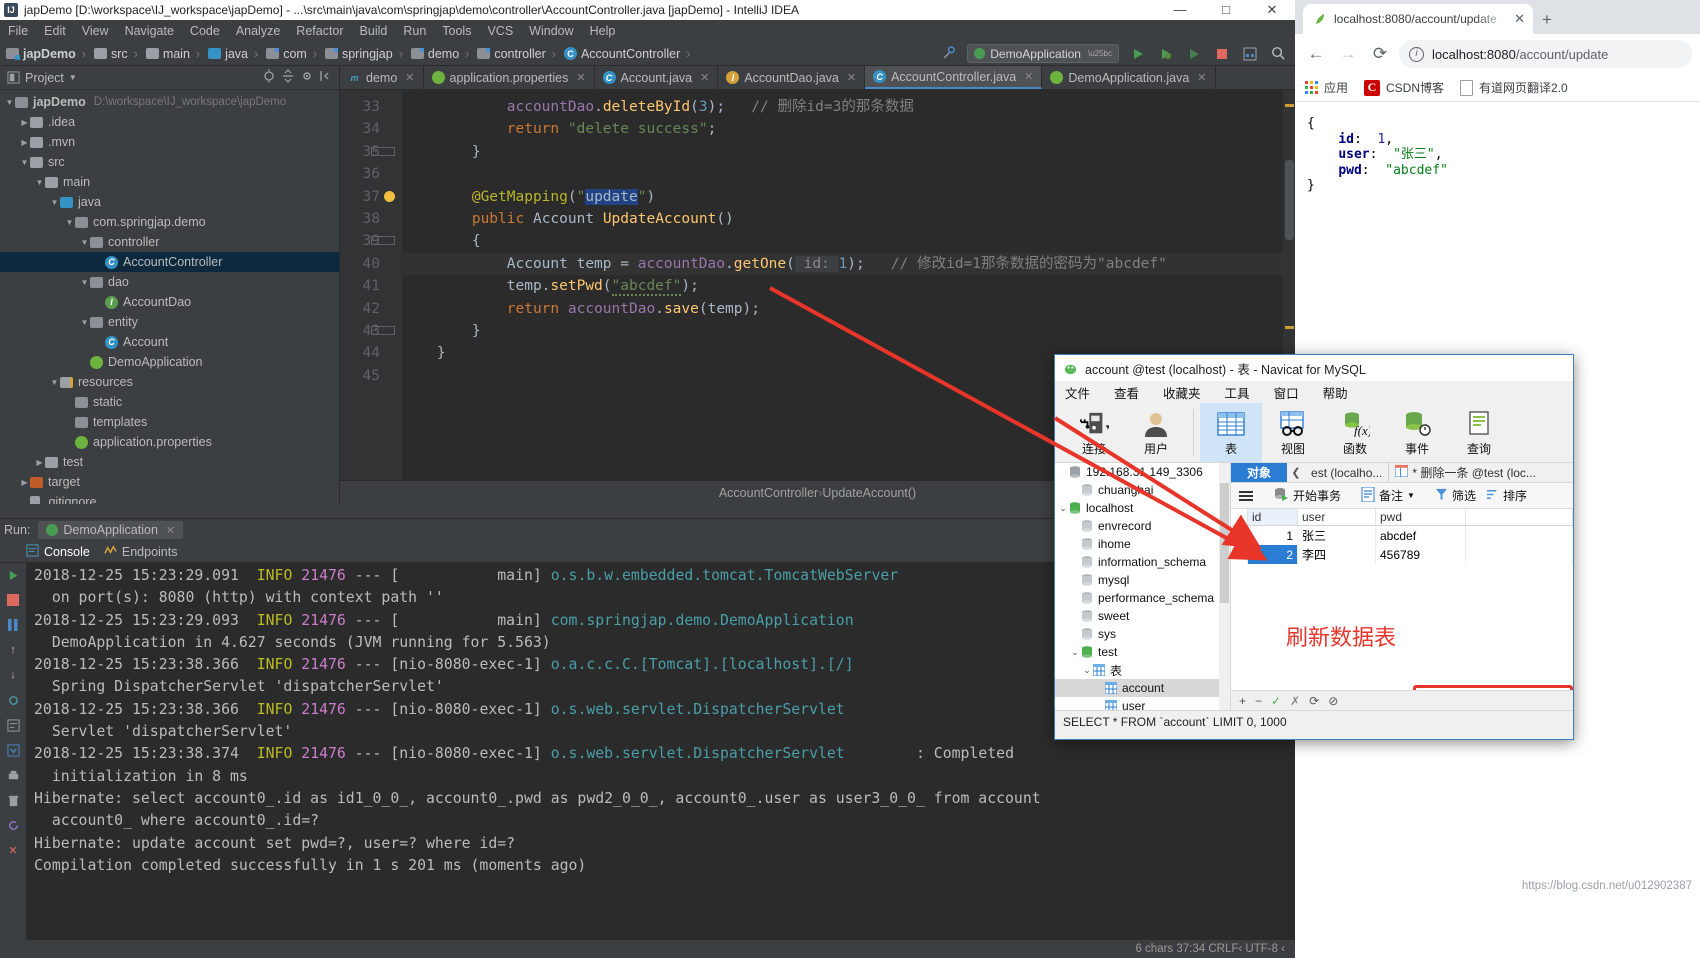 The image size is (1700, 958). What do you see at coordinates (169, 322) in the screenshot?
I see `tree-item-entity: ▼ entity` at bounding box center [169, 322].